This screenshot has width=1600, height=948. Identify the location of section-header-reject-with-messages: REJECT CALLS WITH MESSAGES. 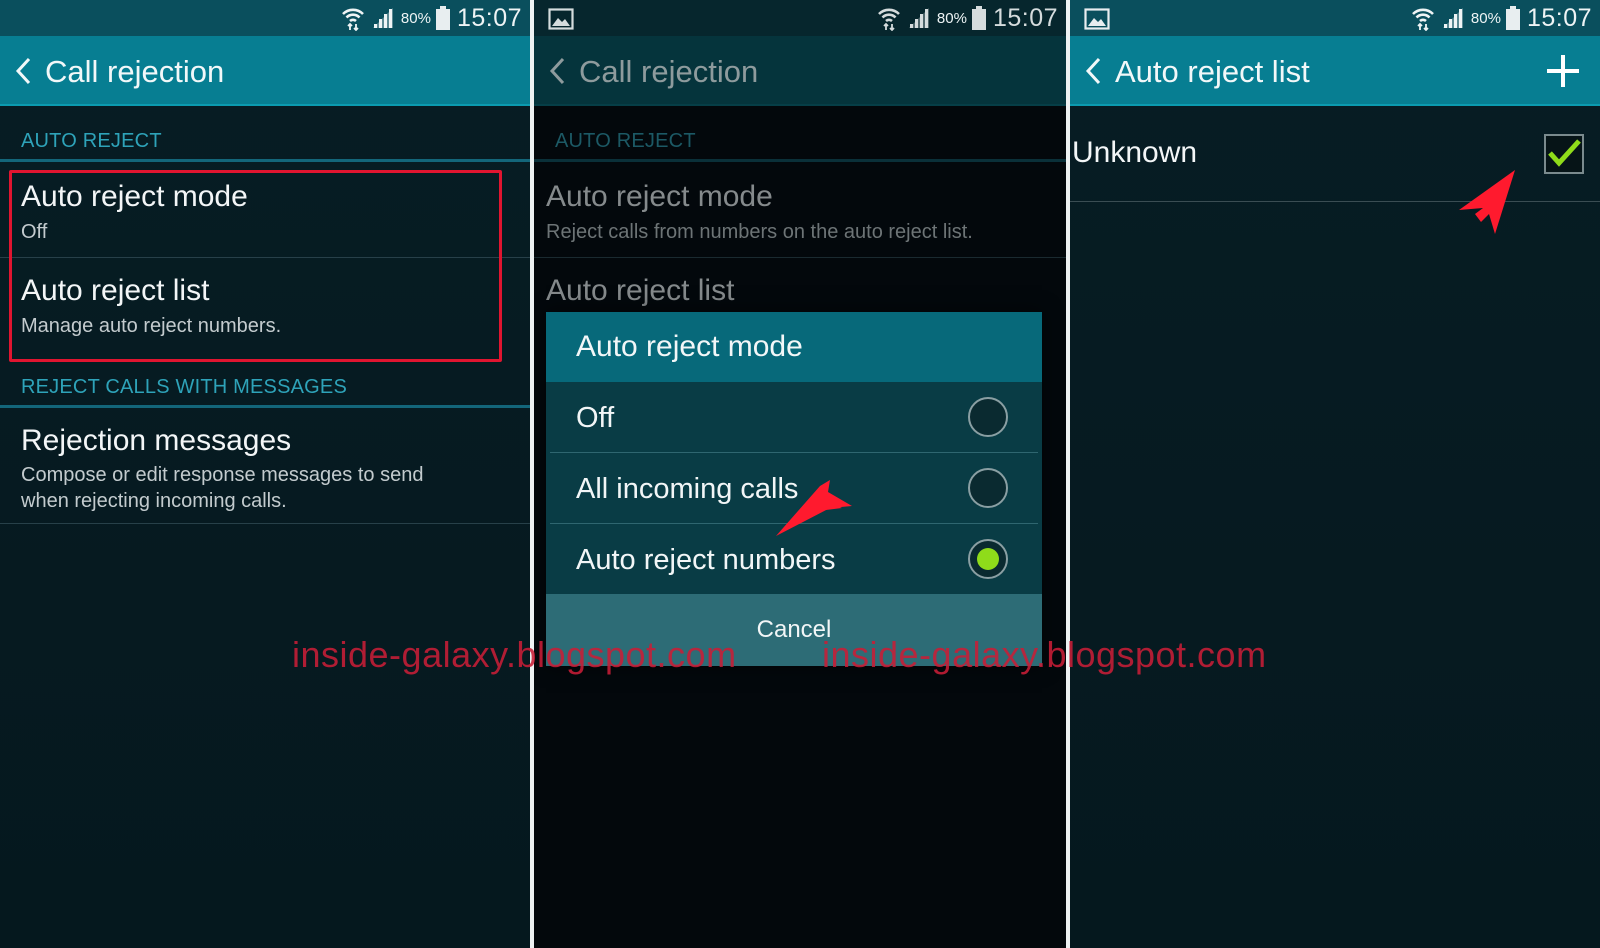
(265, 380).